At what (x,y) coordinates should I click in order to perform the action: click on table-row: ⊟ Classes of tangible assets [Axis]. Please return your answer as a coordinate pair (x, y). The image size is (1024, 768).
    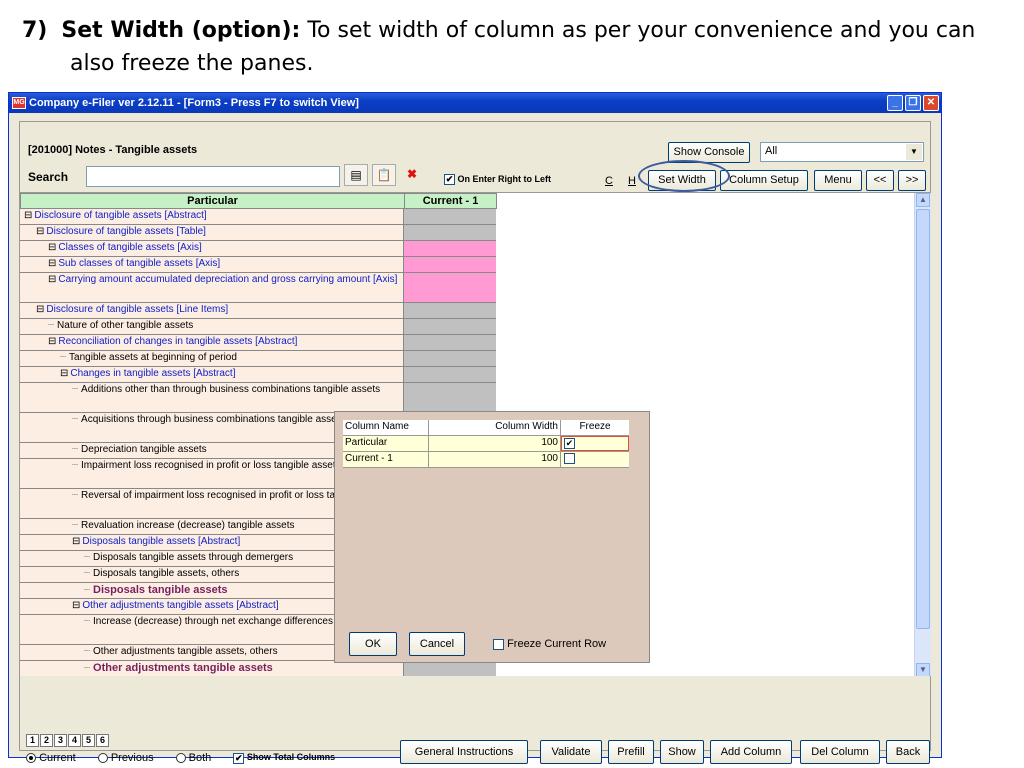
    Looking at the image, I should click on (258, 249).